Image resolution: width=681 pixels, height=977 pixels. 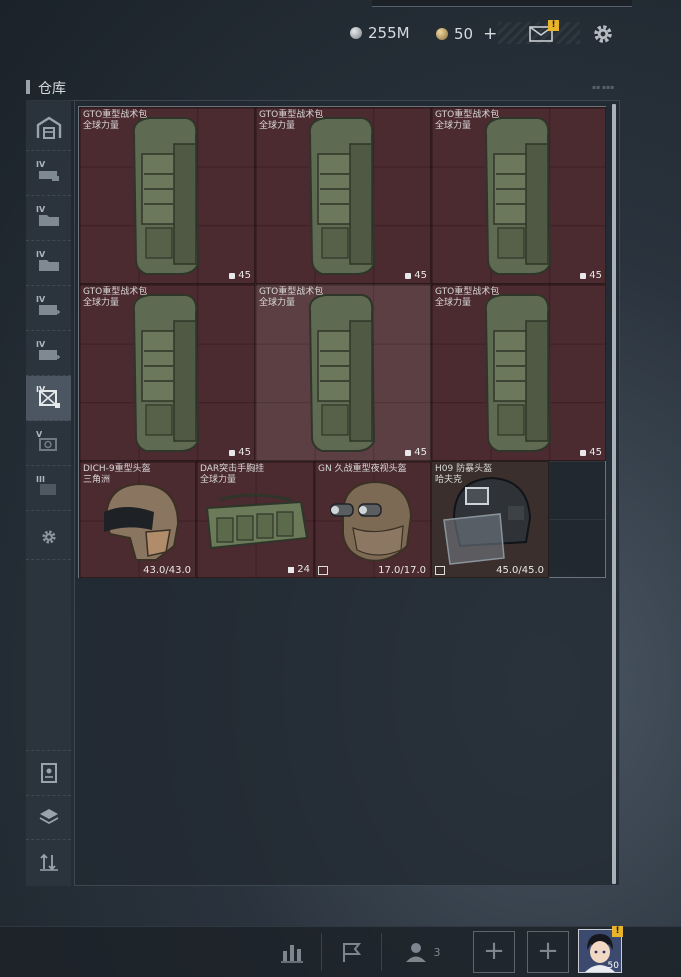 What do you see at coordinates (48, 263) in the screenshot?
I see `sidebar-item-storage-iv-3: IV` at bounding box center [48, 263].